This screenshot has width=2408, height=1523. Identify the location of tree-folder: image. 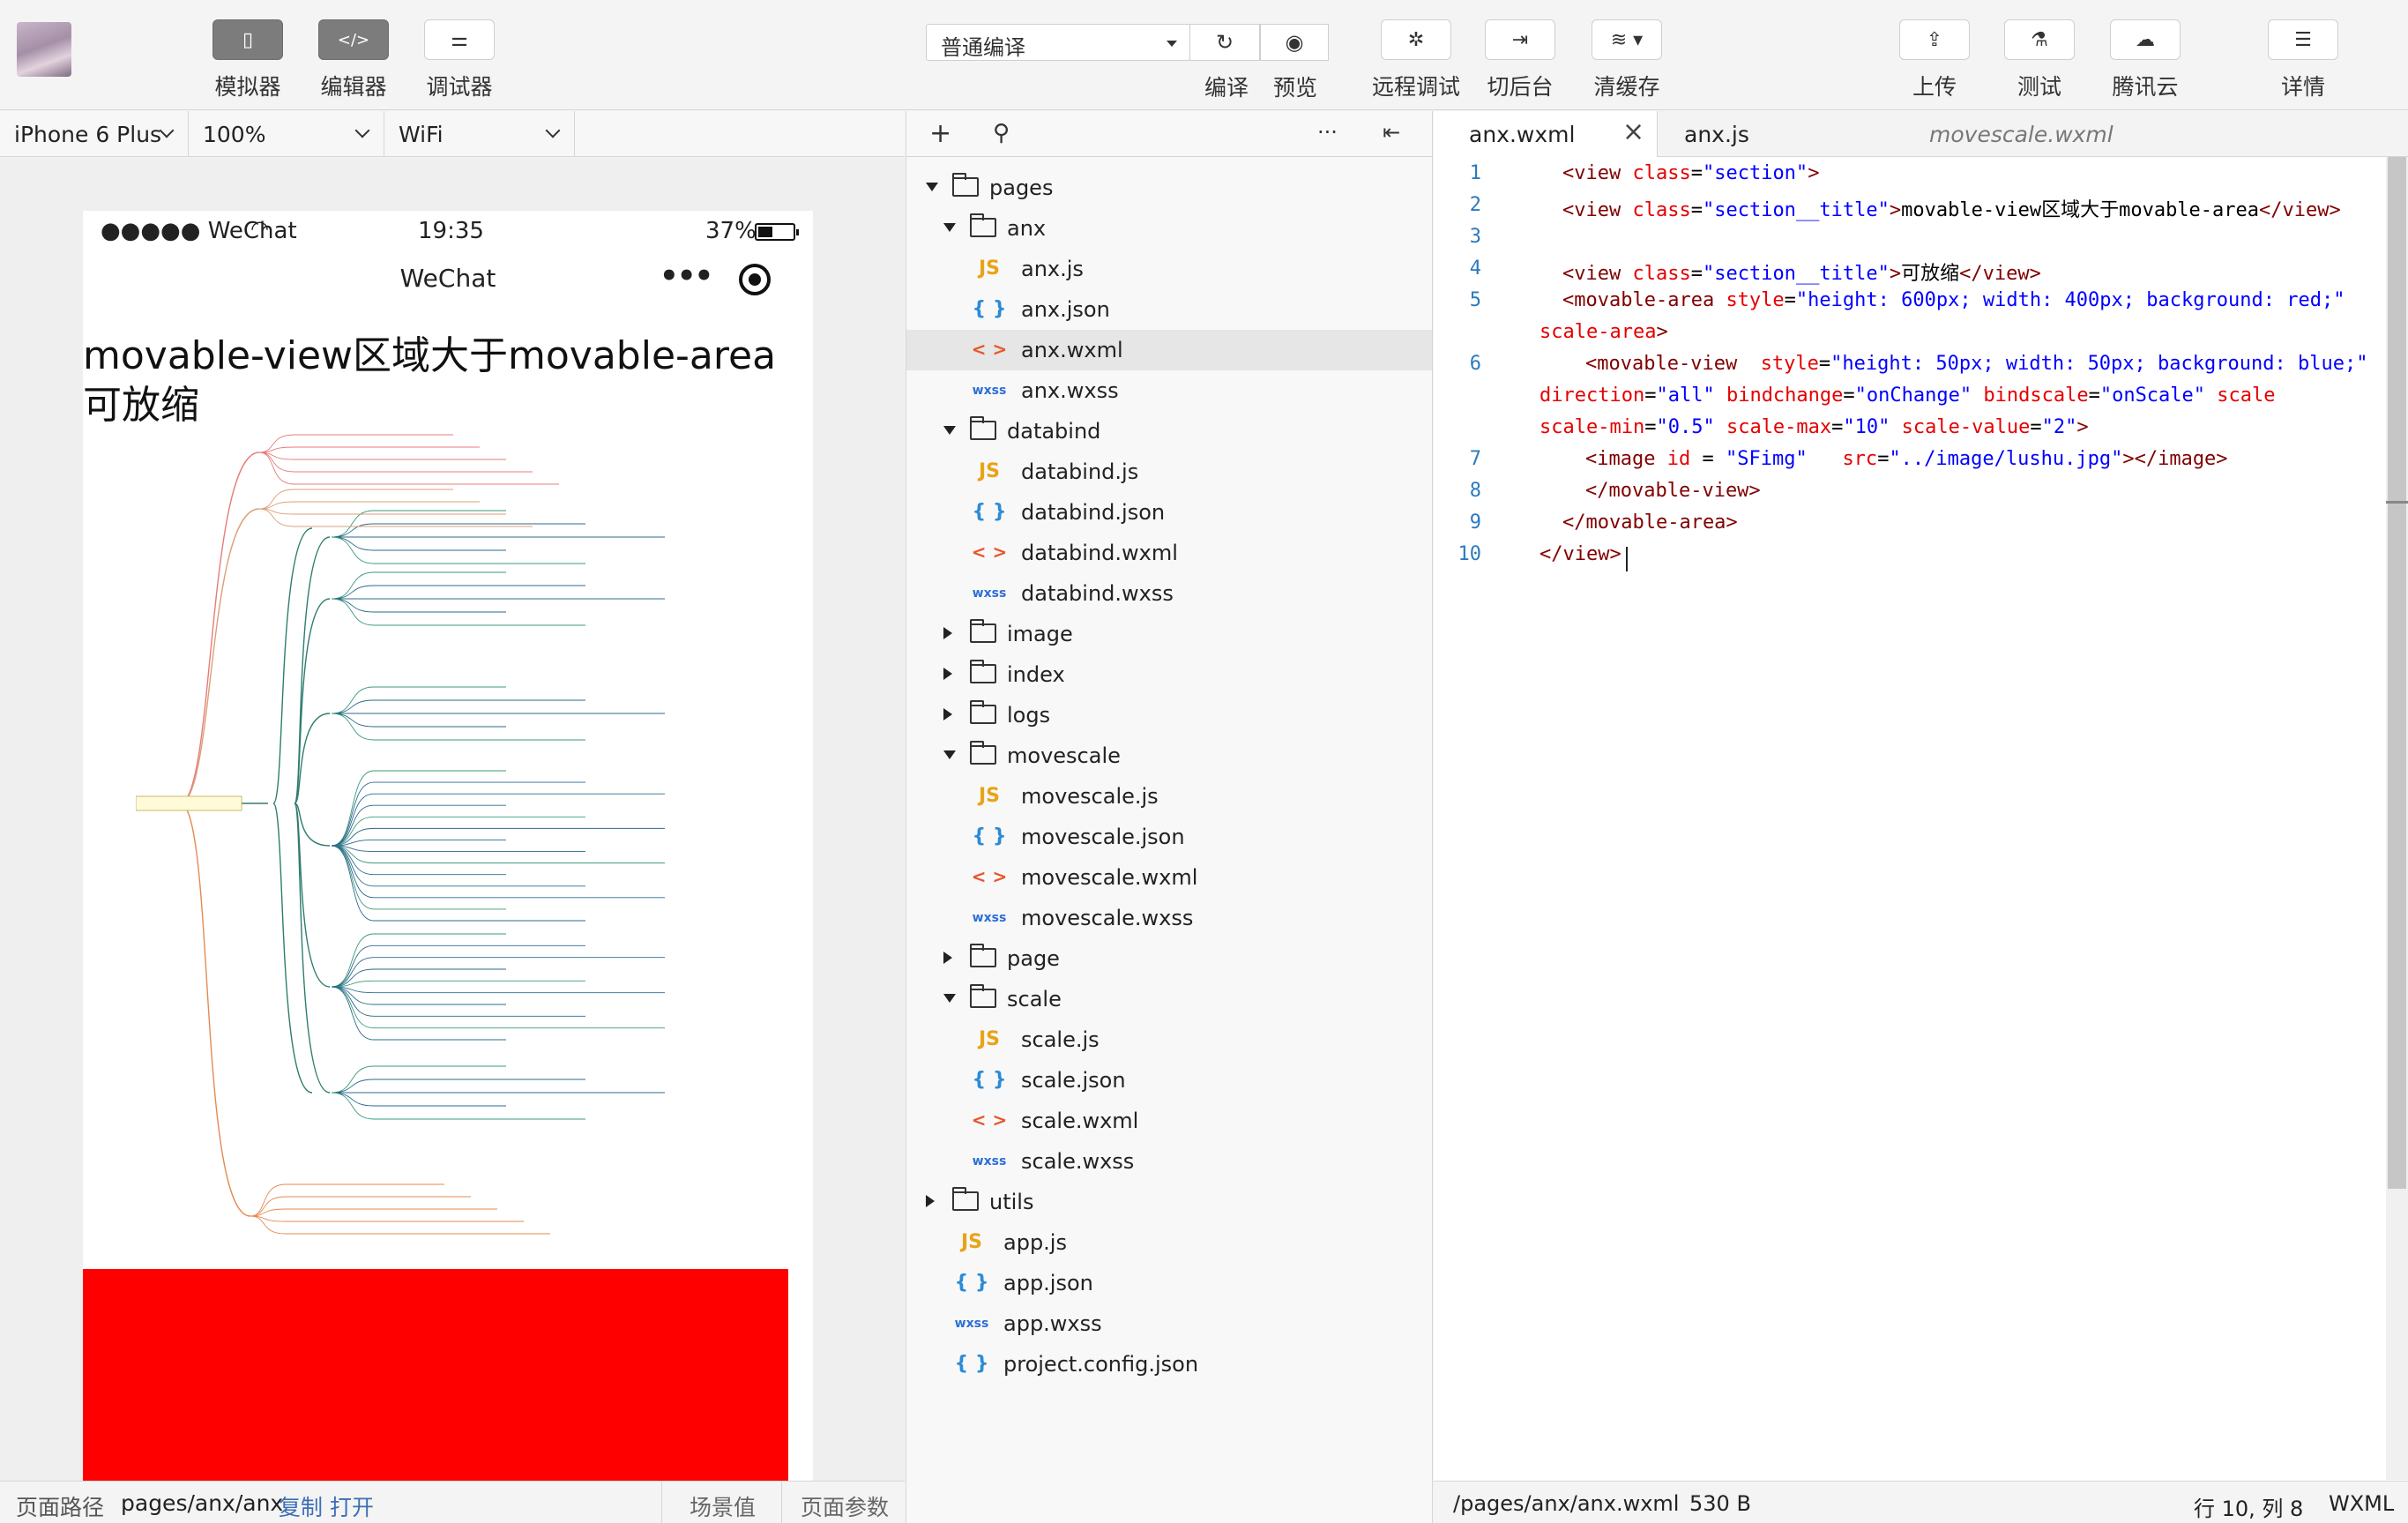
(1169, 634).